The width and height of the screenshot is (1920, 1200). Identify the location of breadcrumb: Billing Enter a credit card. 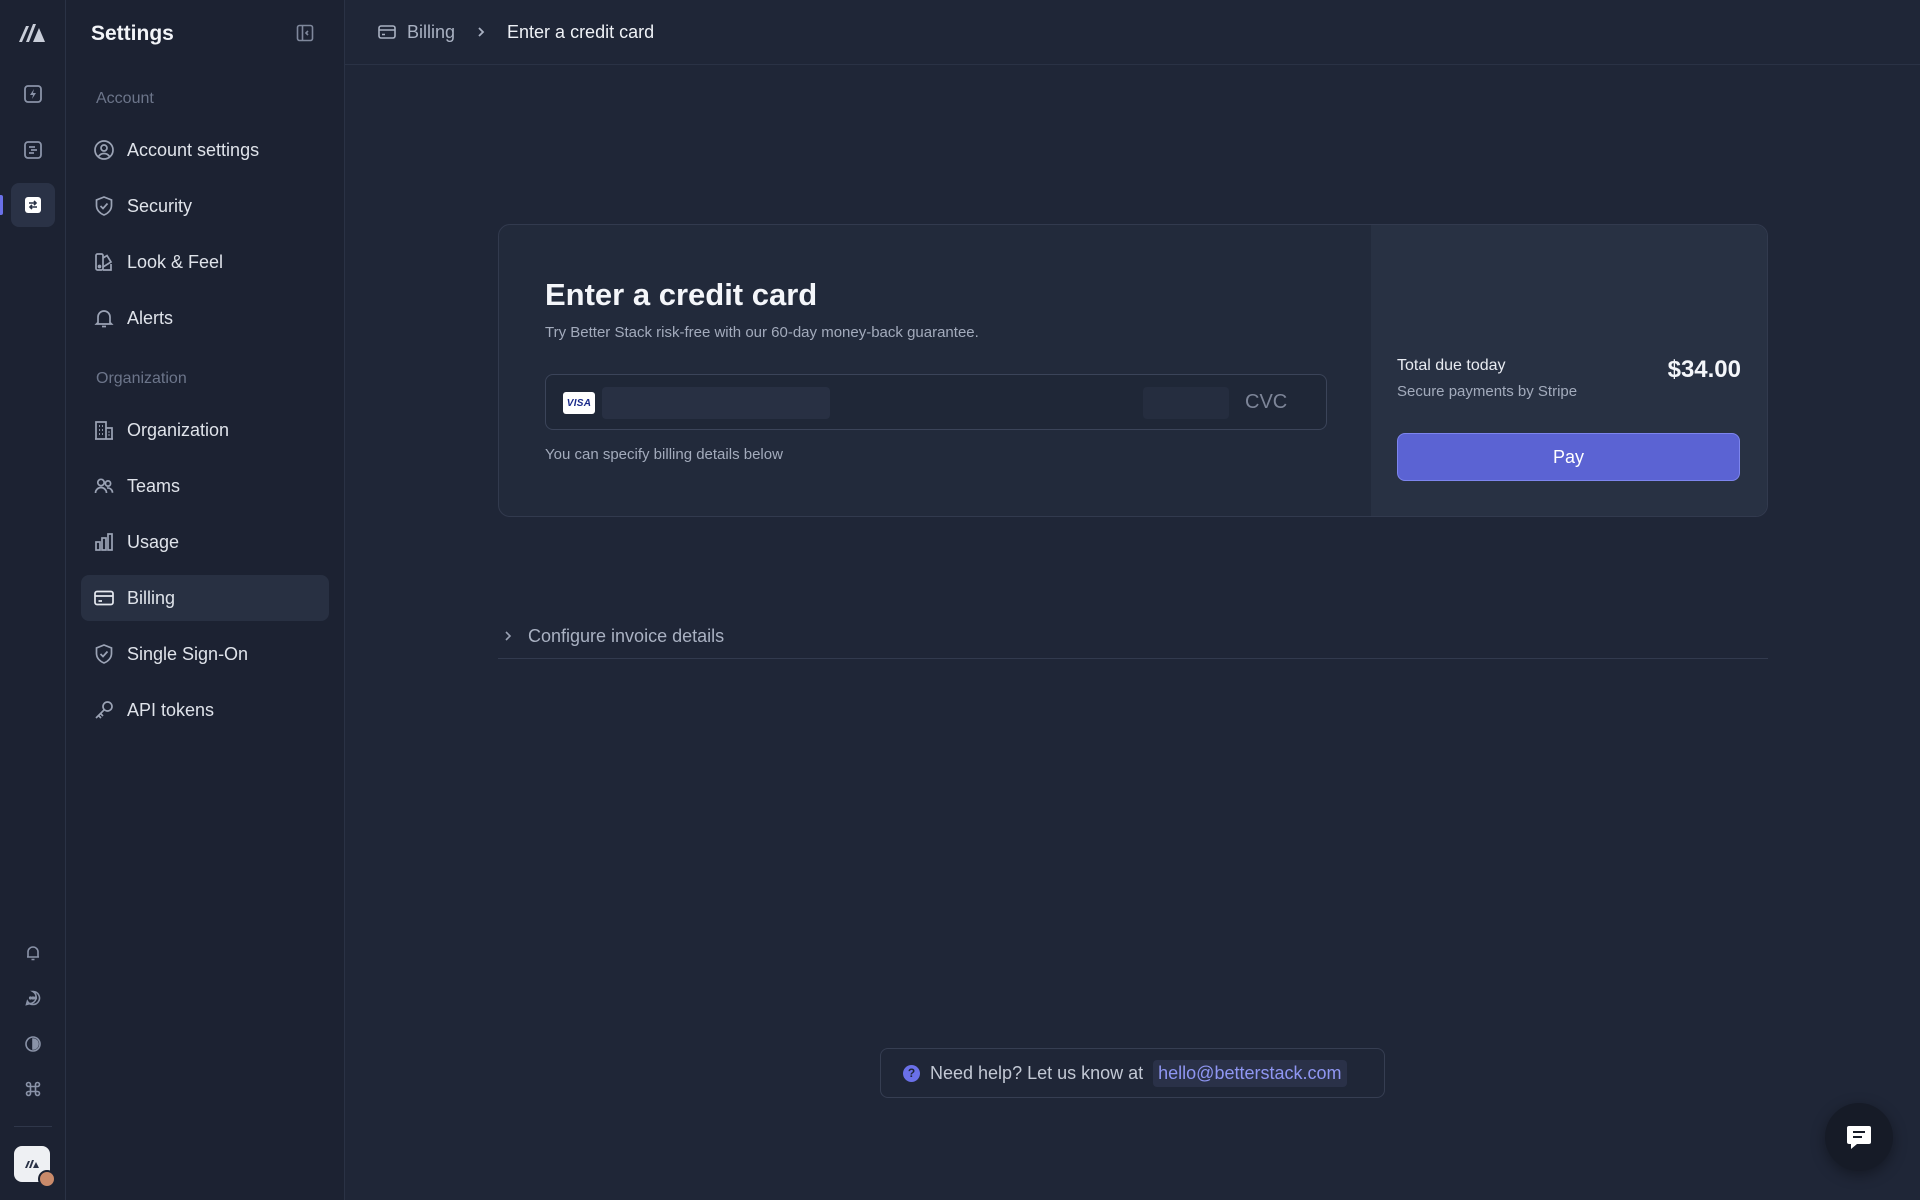
(1132, 32).